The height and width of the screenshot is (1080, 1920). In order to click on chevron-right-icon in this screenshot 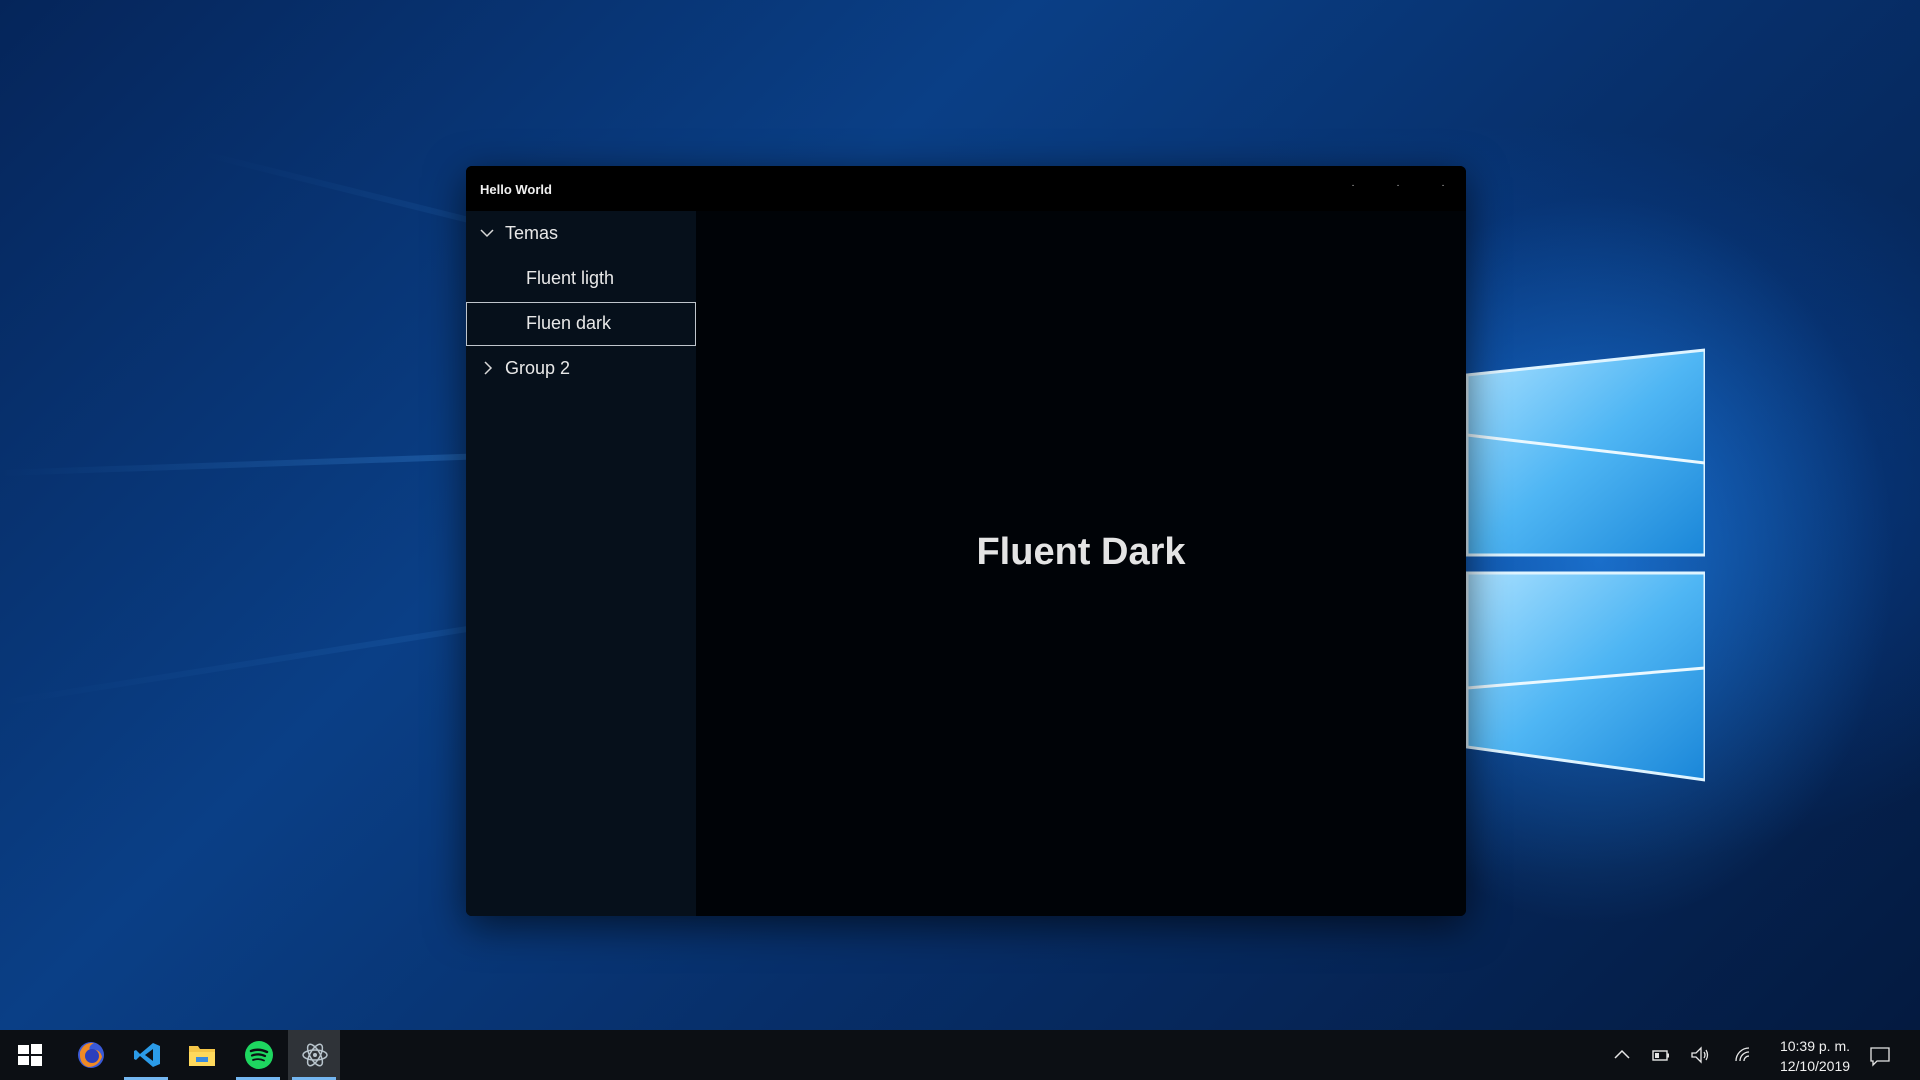, I will do `click(488, 368)`.